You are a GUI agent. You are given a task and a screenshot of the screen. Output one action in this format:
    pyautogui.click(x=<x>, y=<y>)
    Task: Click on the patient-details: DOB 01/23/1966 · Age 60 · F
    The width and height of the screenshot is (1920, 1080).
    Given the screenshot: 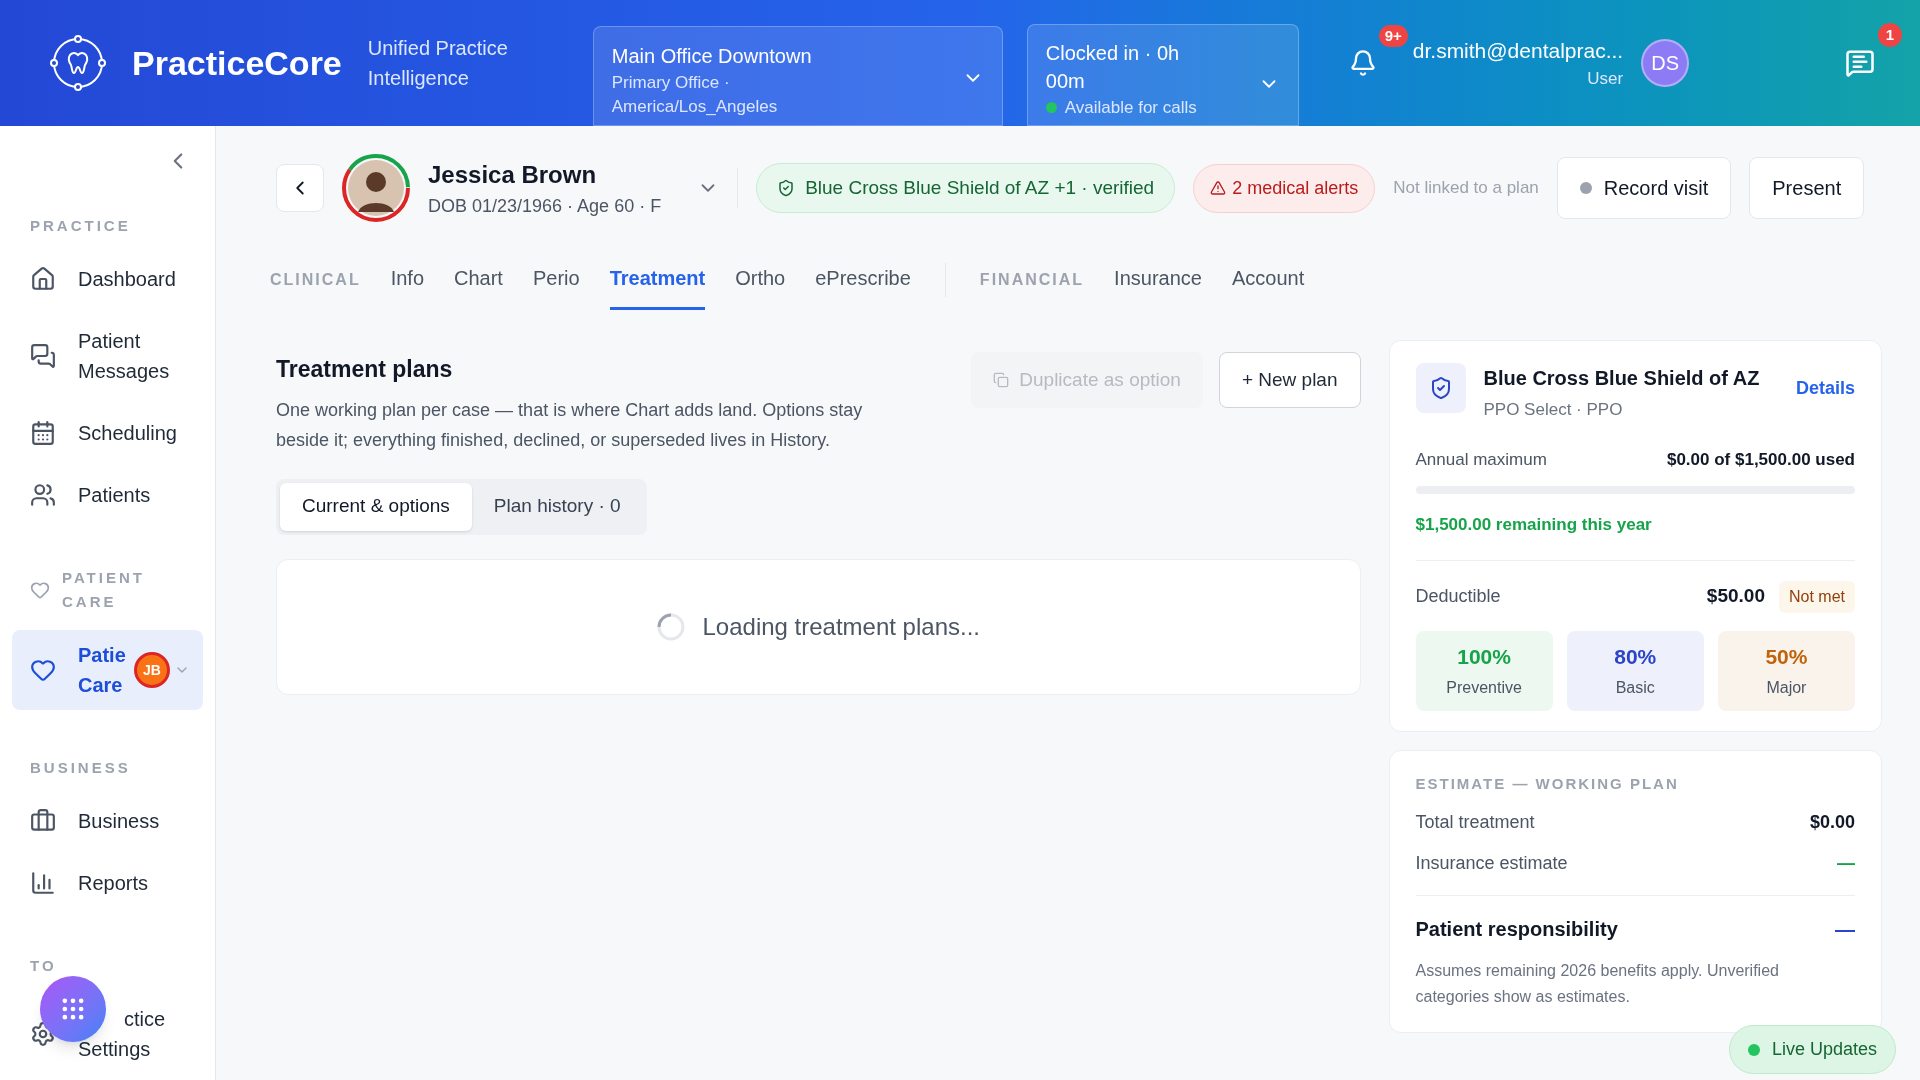 What is the action you would take?
    pyautogui.click(x=545, y=206)
    